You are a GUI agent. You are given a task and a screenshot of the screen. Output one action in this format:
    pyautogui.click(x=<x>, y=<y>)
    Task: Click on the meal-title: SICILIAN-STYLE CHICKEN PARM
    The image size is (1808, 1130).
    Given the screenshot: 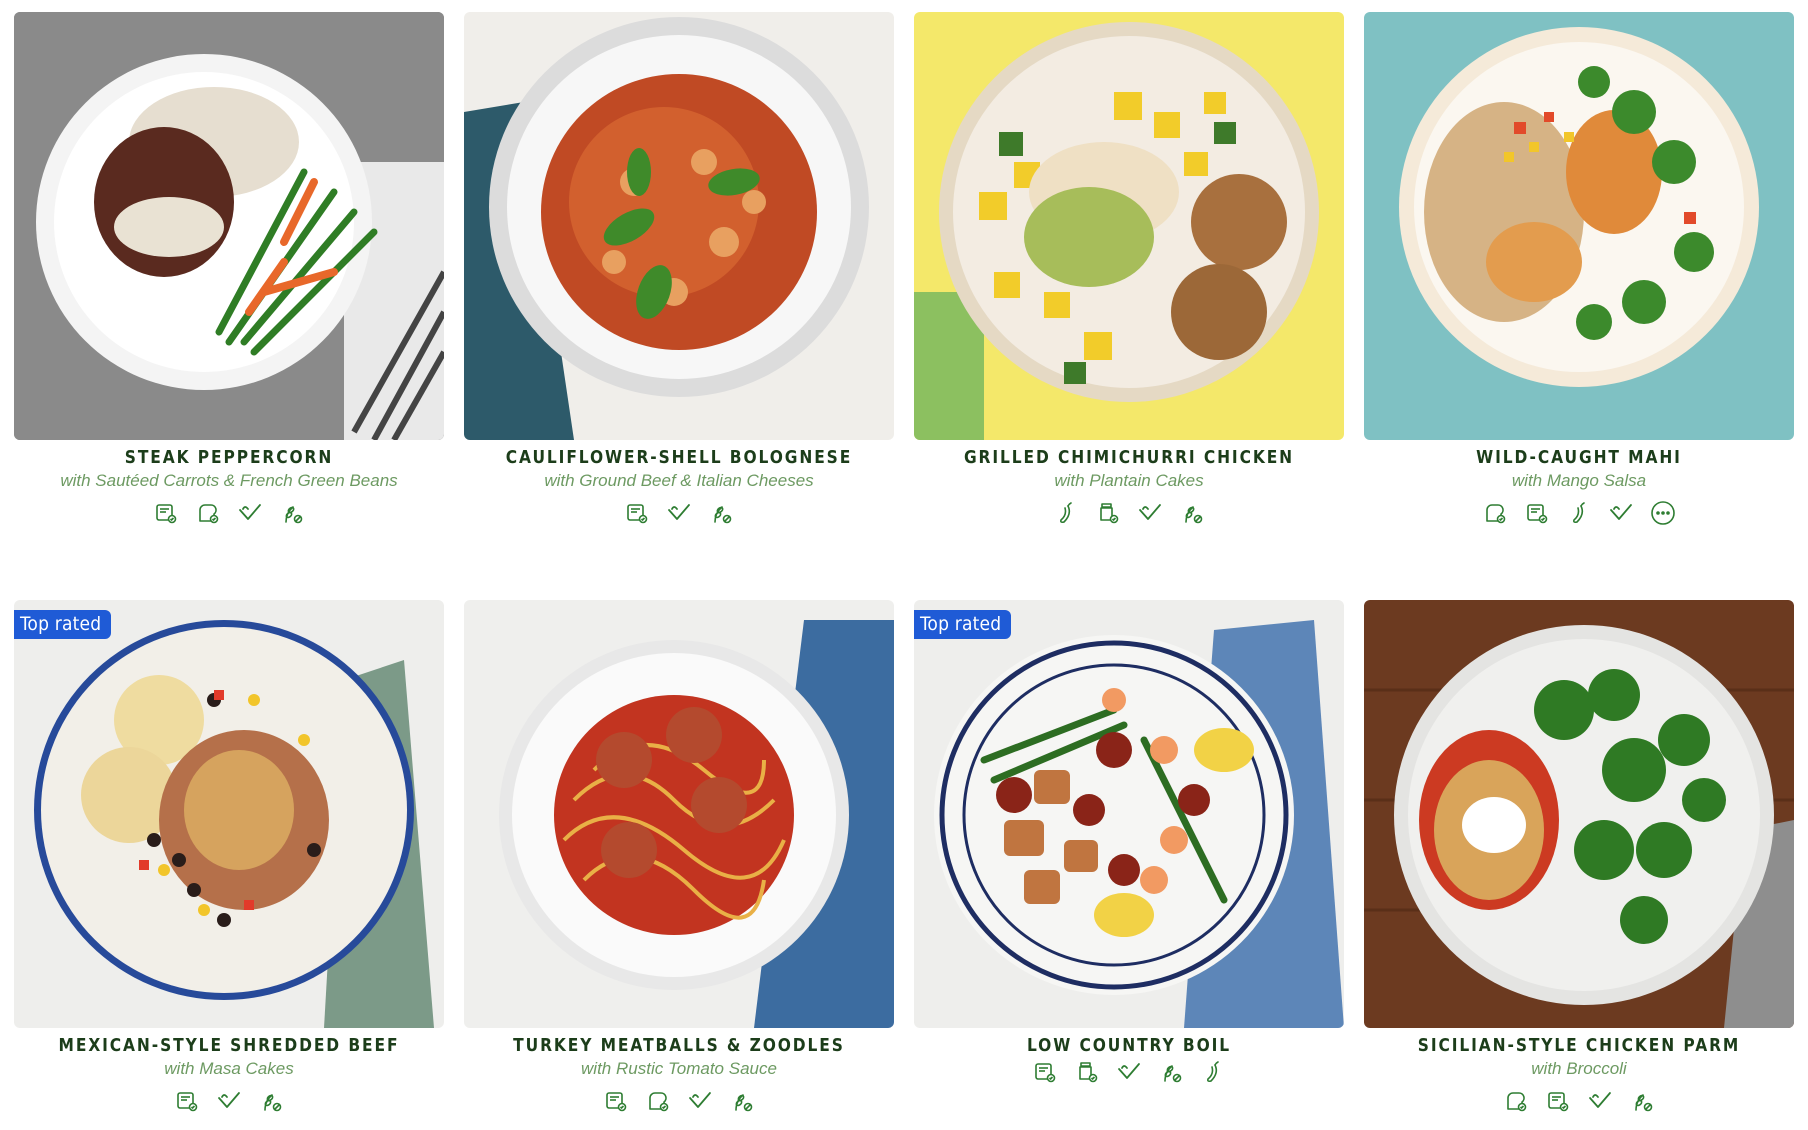 What is the action you would take?
    pyautogui.click(x=1579, y=1045)
    